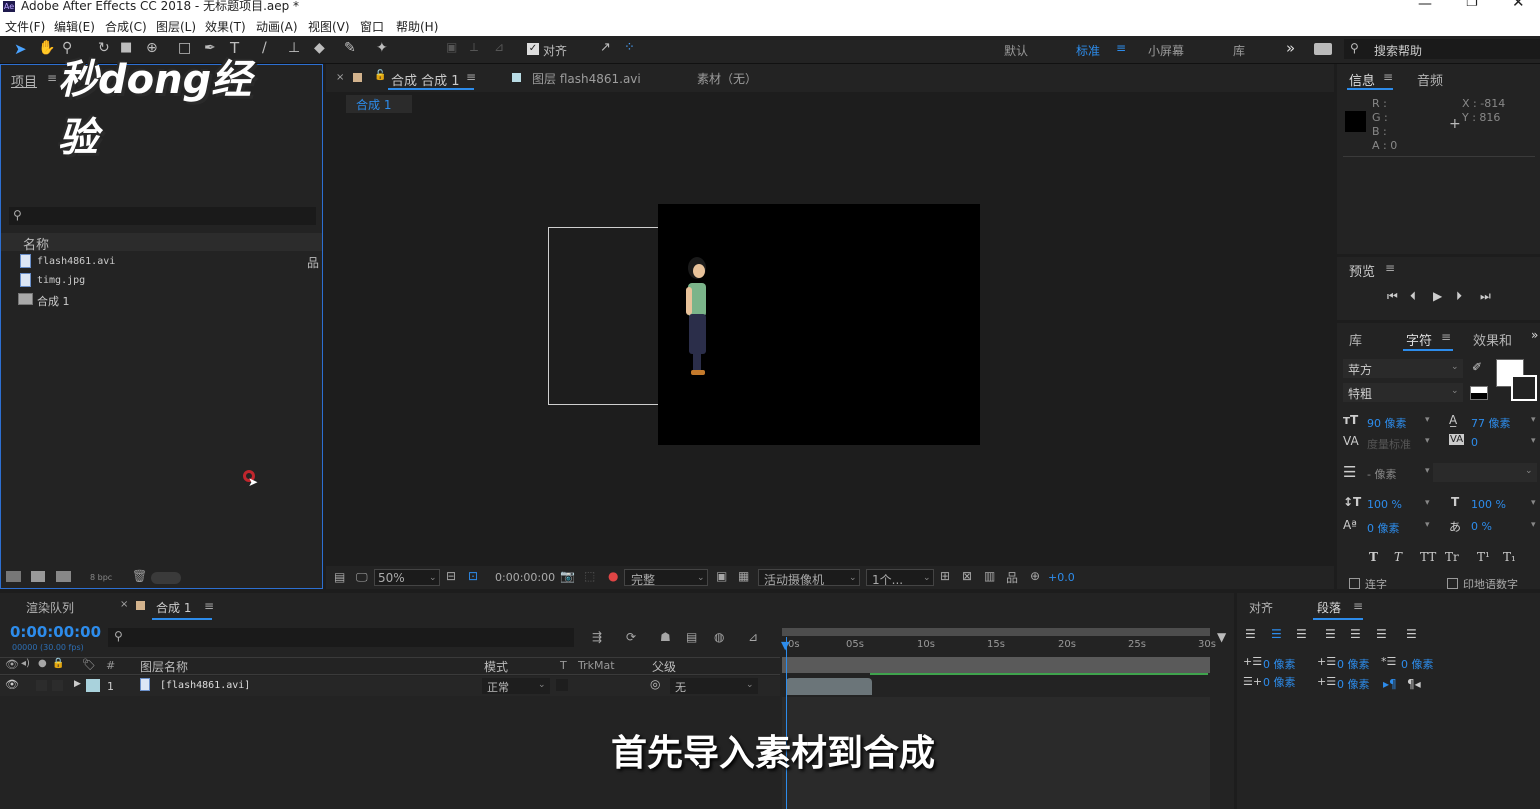  What do you see at coordinates (139, 576) in the screenshot?
I see `trash-icon: 🗑` at bounding box center [139, 576].